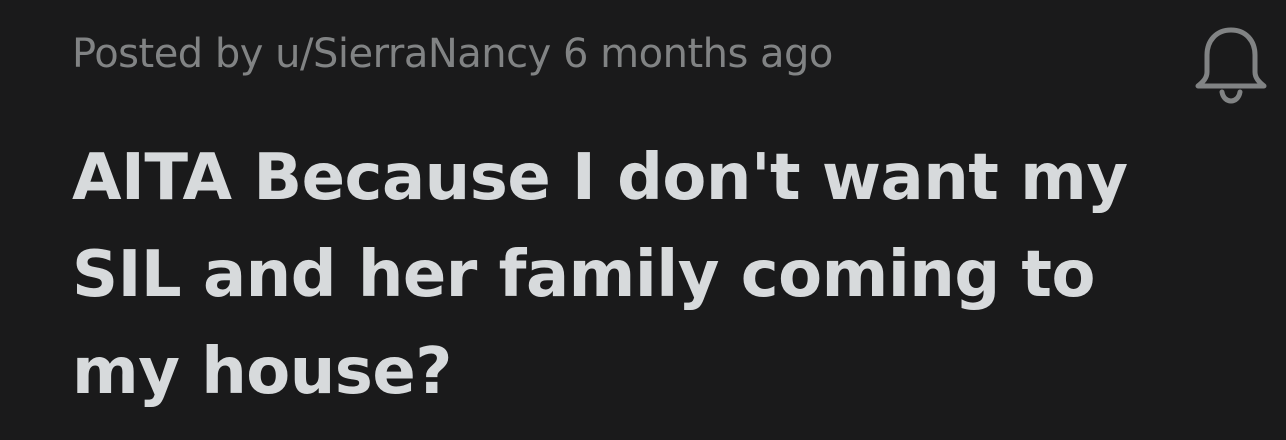  I want to click on post-title-line: AITA Because I don't want my, so click(600, 178).